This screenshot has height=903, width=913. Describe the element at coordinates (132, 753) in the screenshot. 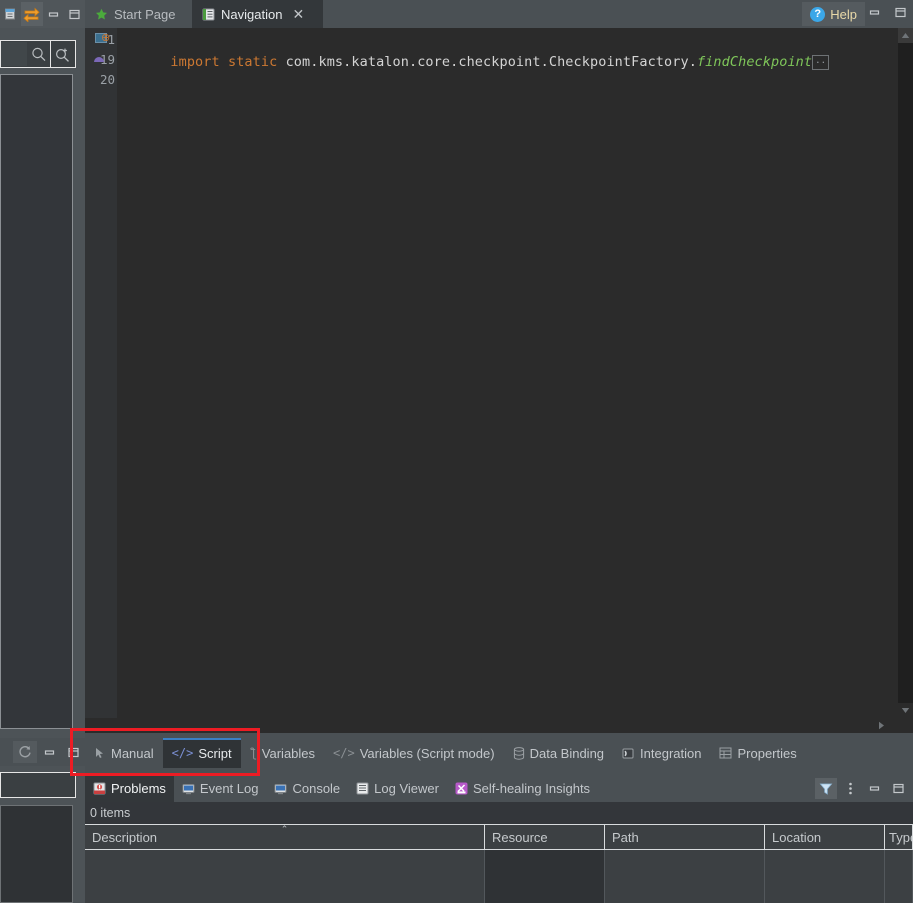

I see `tab-label: Manual` at that location.